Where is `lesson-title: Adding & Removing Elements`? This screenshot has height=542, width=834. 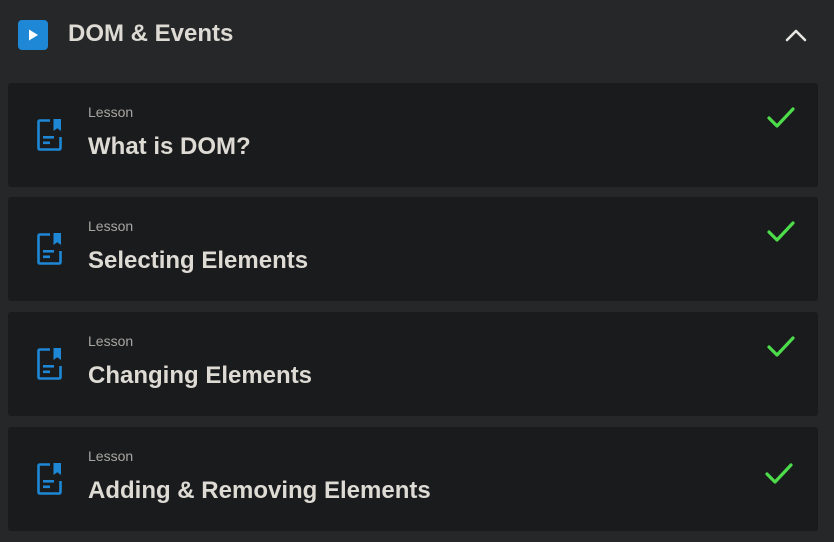
lesson-title: Adding & Removing Elements is located at coordinates (259, 490).